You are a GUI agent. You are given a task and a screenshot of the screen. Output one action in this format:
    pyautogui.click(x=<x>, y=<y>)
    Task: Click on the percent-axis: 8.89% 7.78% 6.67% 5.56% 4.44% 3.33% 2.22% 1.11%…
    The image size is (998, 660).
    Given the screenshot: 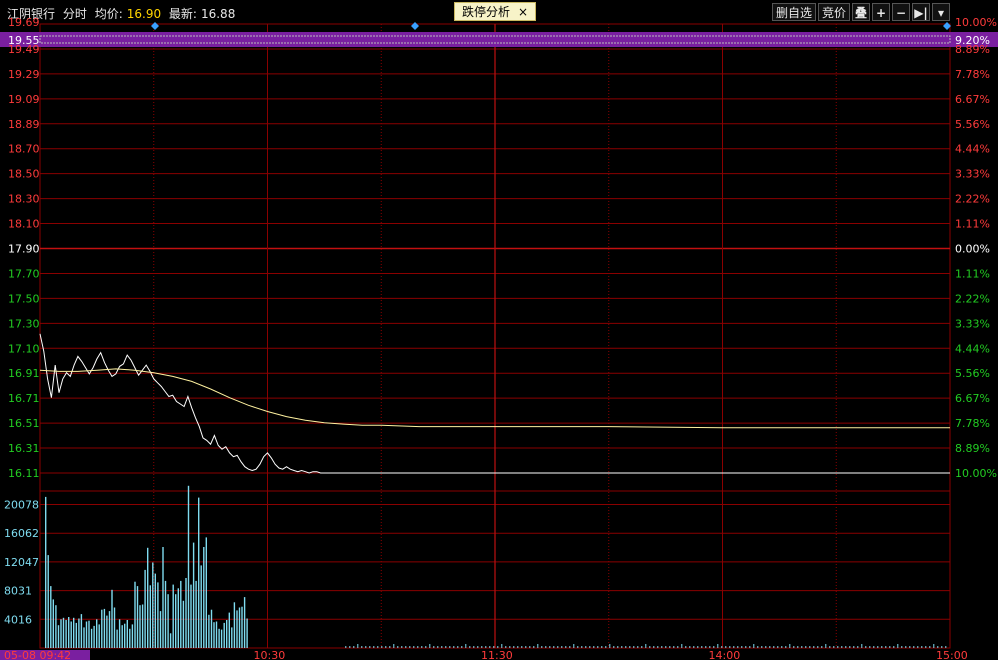 What is the action you would take?
    pyautogui.click(x=976, y=248)
    